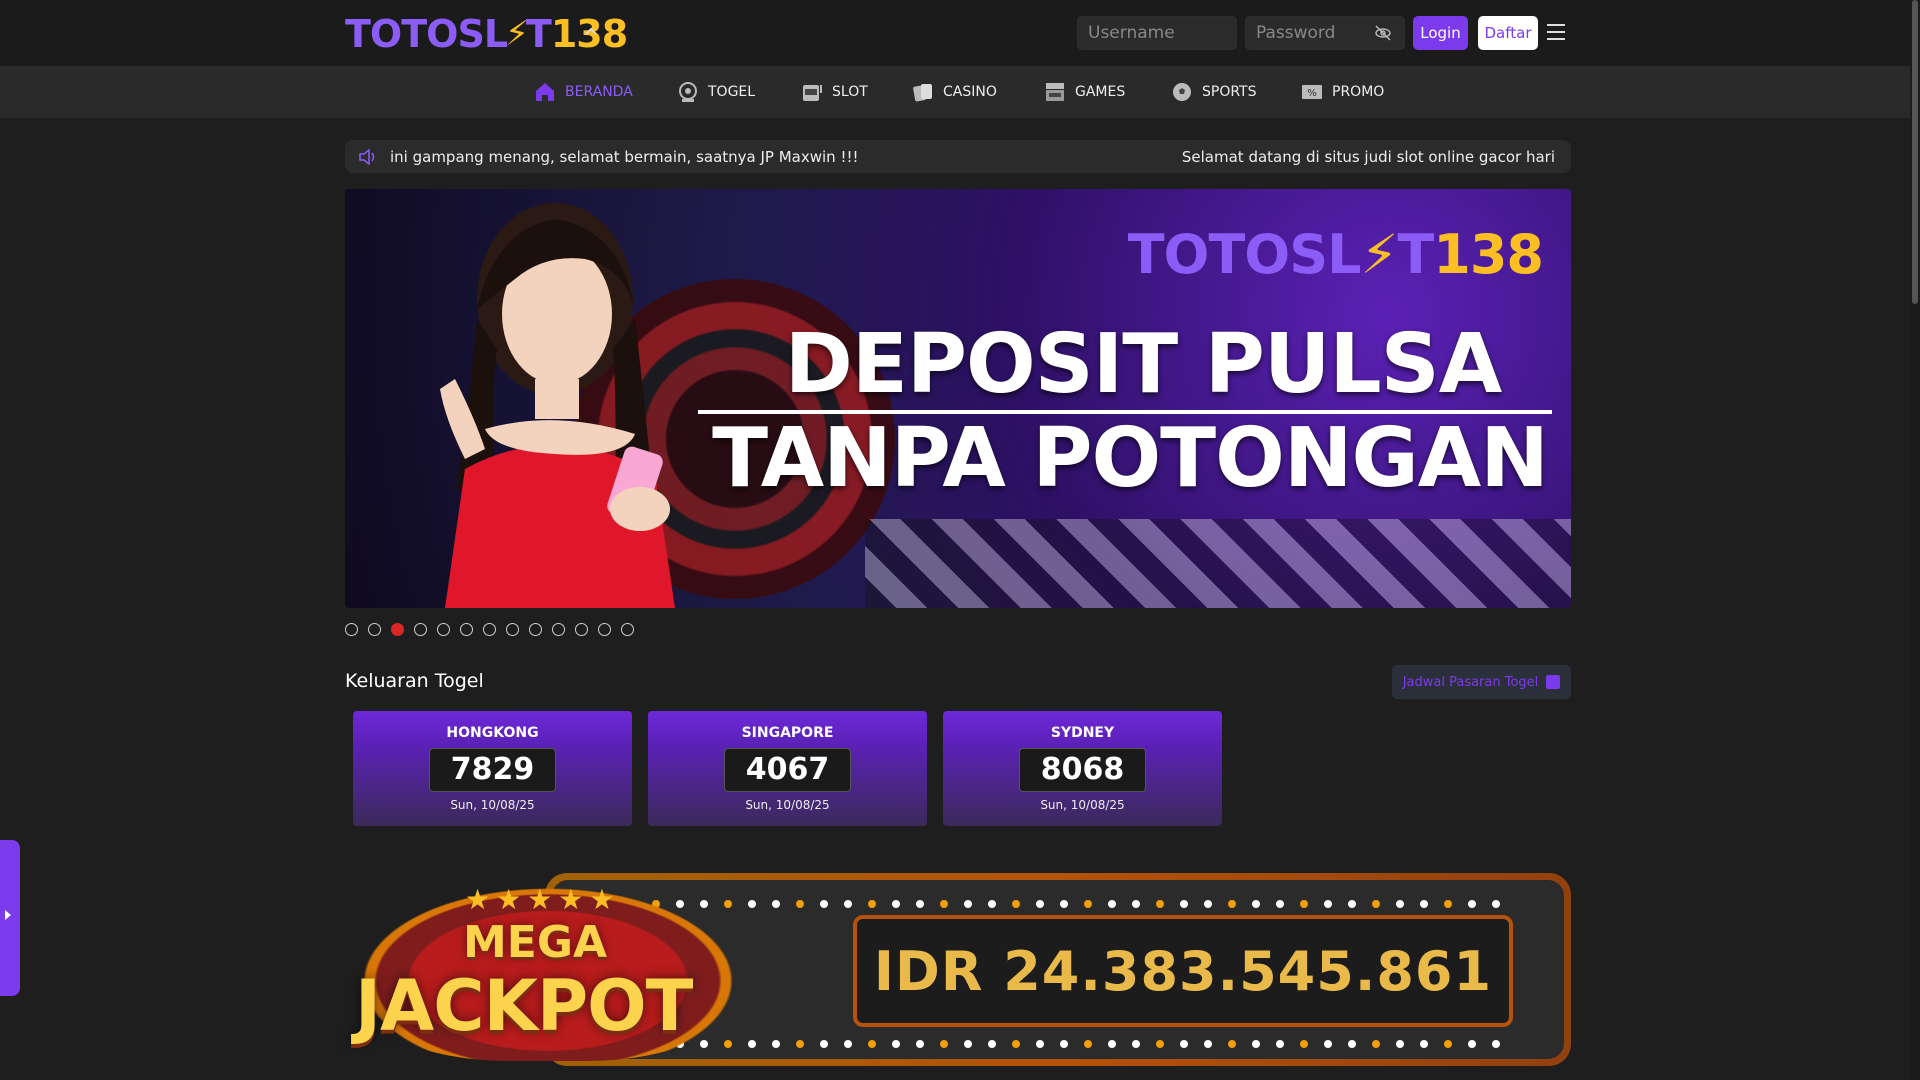  I want to click on username-input, so click(1157, 33).